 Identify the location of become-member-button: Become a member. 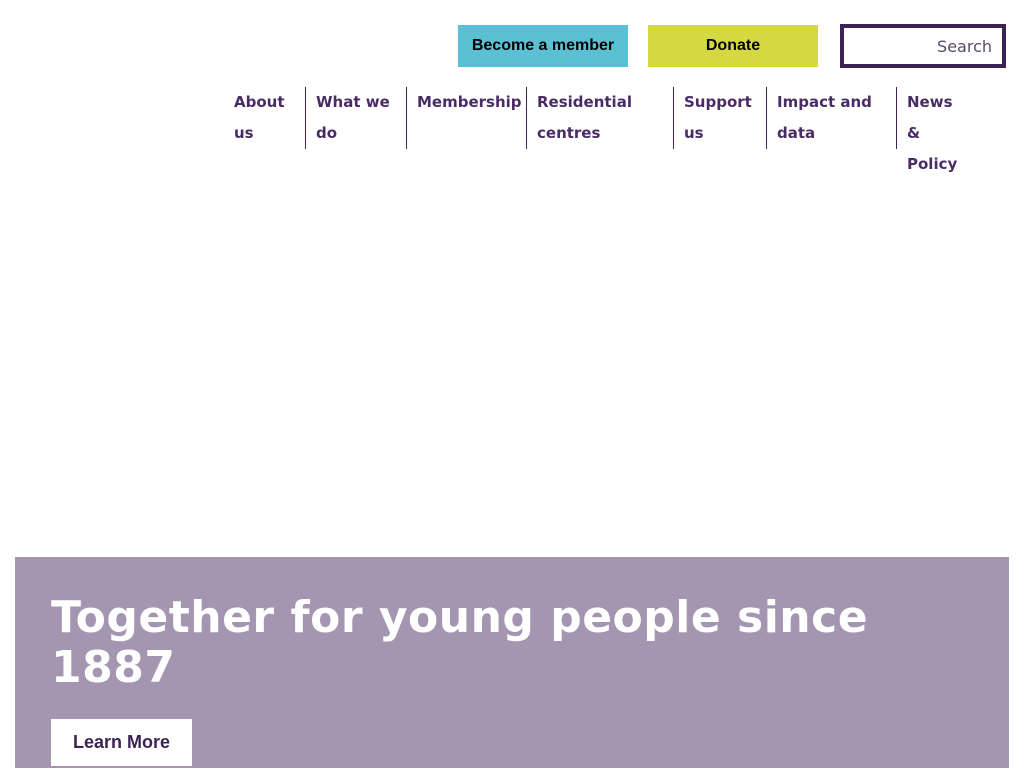
(543, 46).